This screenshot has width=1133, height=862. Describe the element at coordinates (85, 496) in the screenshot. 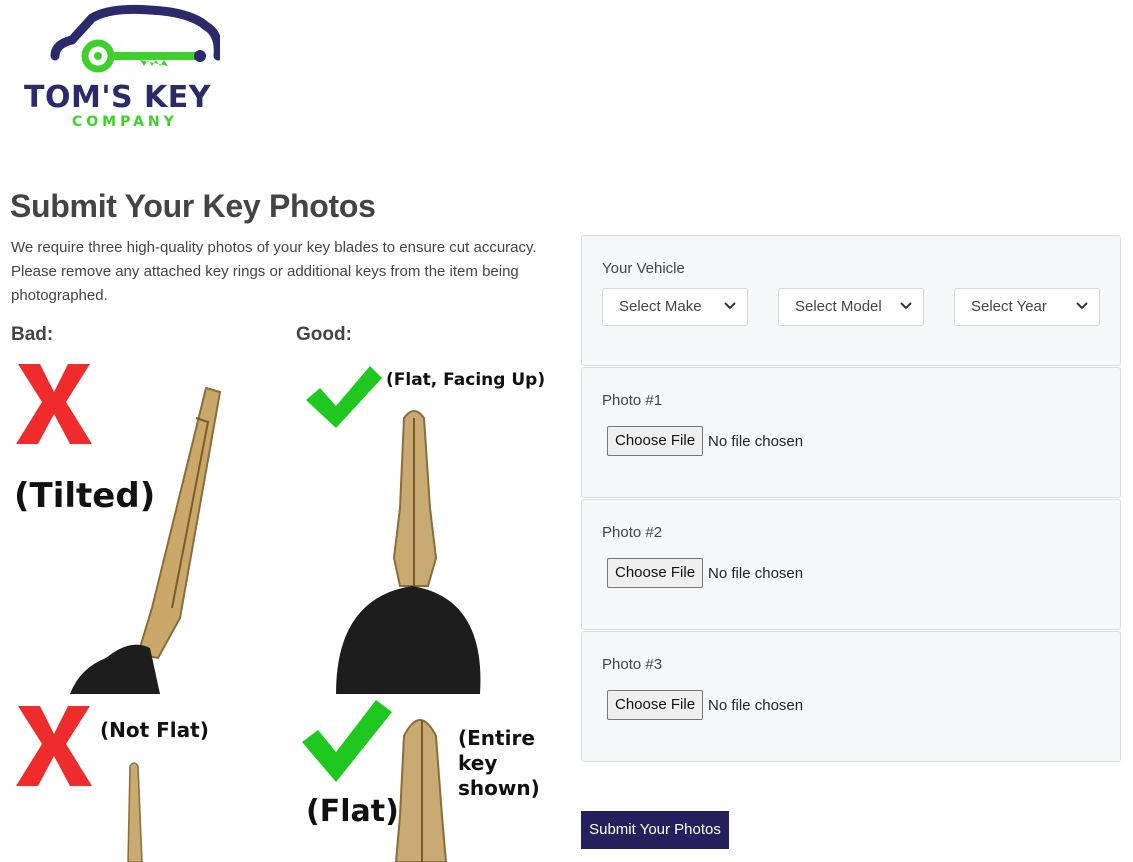

I see `caption-tilted: (Tilted)` at that location.